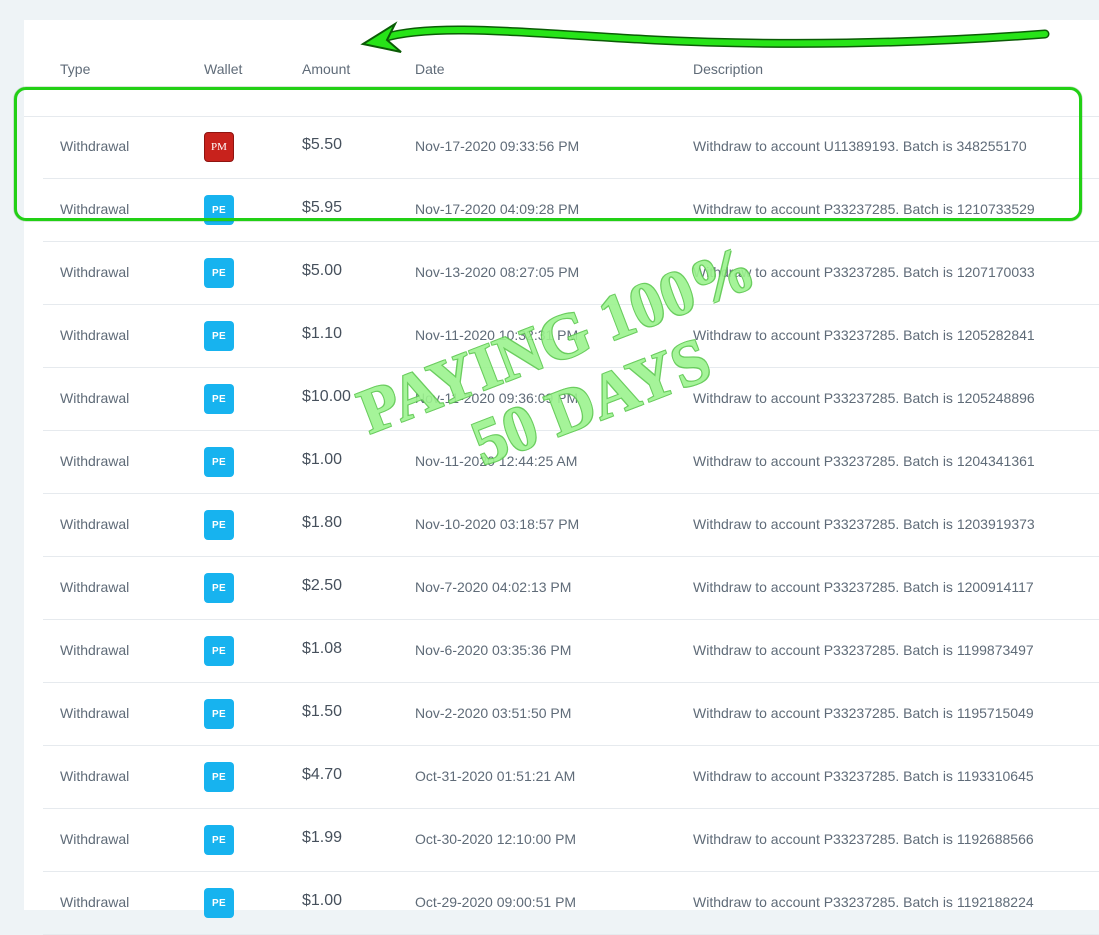  I want to click on cell-date: Nov-10-2020 03:18:57 PM, so click(497, 524).